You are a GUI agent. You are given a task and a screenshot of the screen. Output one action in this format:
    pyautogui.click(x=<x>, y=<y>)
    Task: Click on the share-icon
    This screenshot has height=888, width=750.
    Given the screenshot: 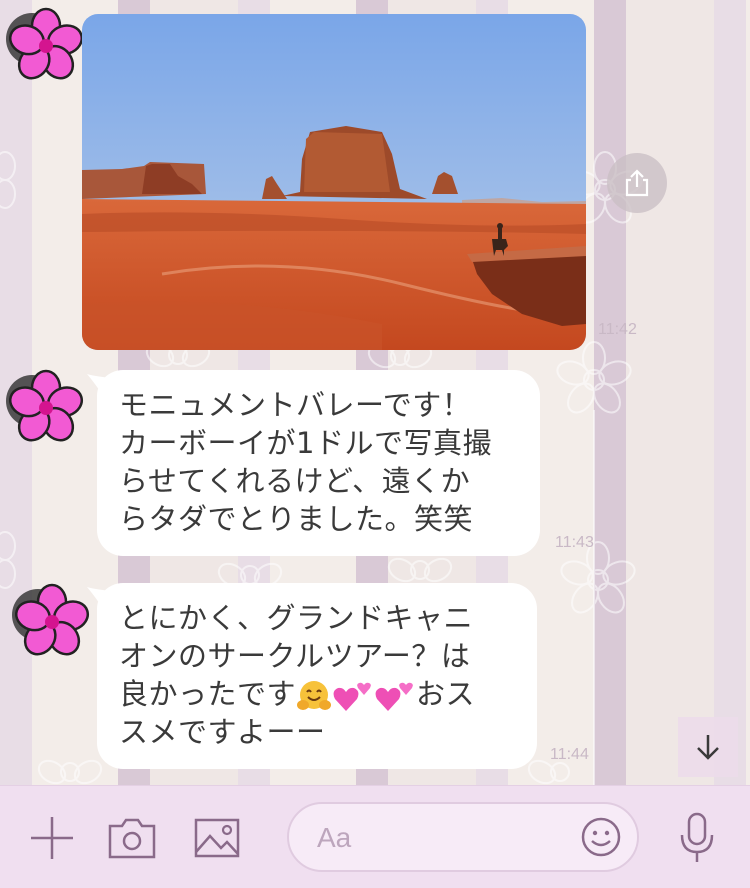 What is the action you would take?
    pyautogui.click(x=637, y=183)
    